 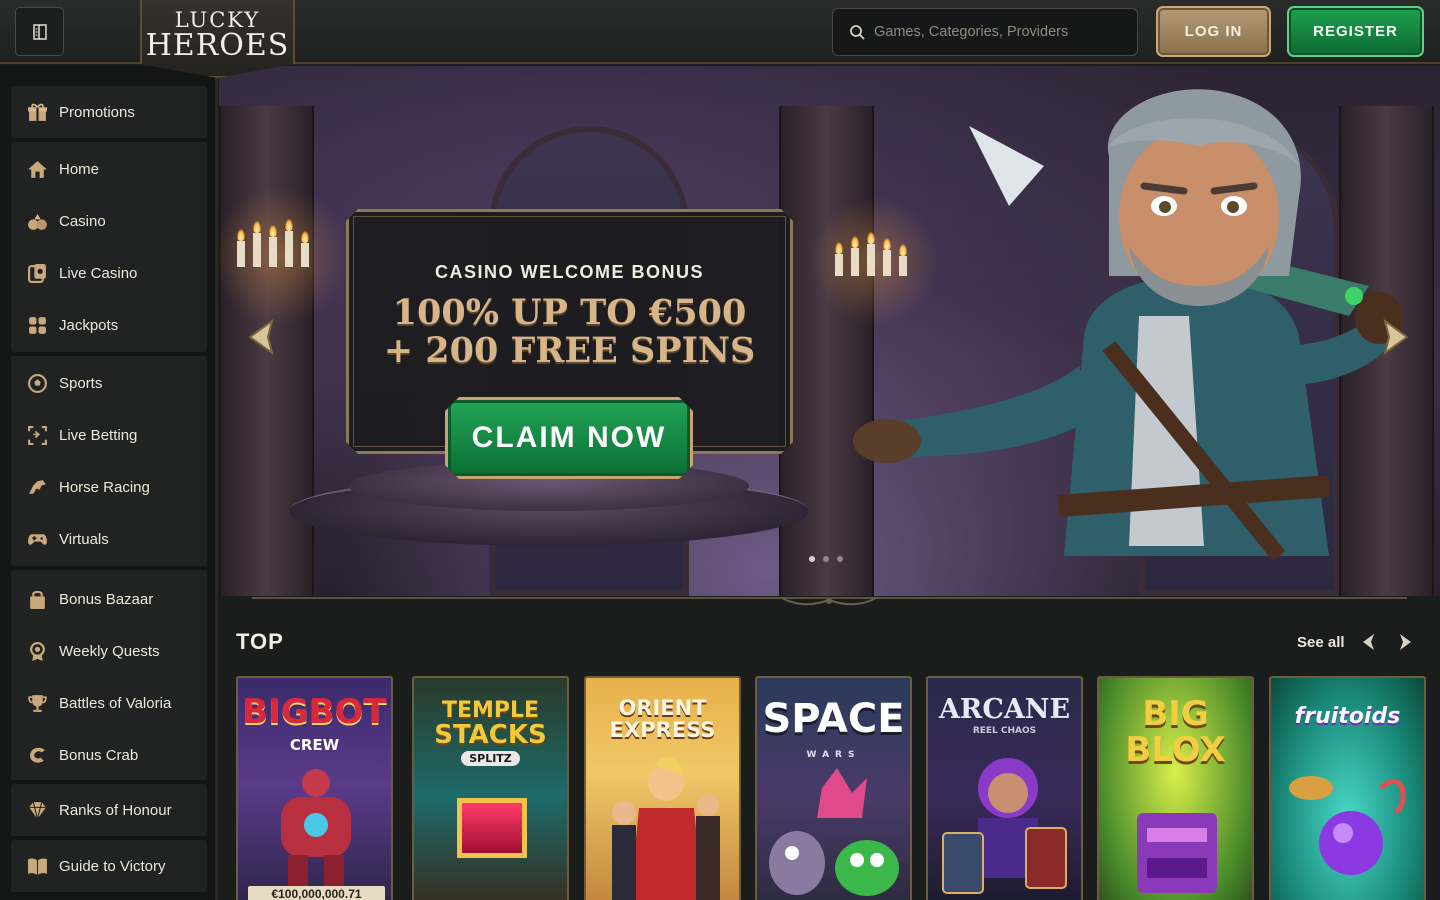 I want to click on game-title: BIG, so click(x=1175, y=714).